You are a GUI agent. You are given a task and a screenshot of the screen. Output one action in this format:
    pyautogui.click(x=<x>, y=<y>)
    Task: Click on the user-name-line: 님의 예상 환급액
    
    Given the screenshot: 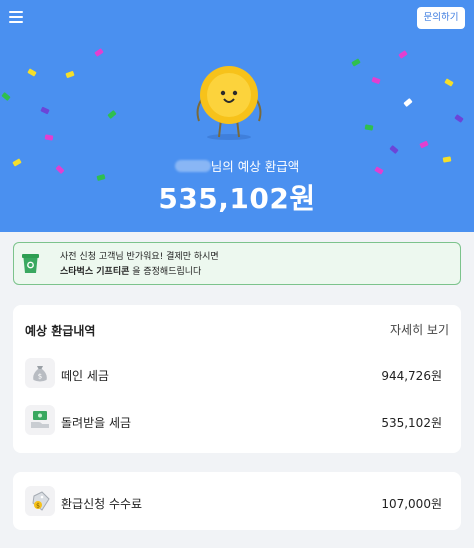 What is the action you would take?
    pyautogui.click(x=237, y=165)
    